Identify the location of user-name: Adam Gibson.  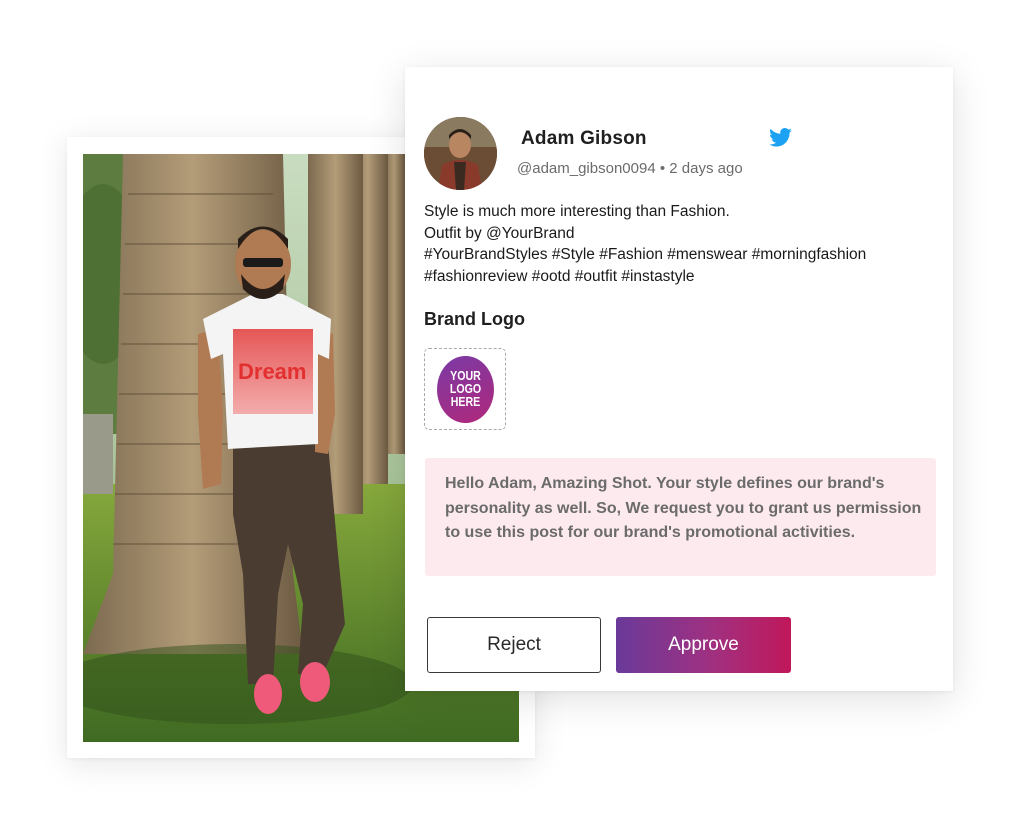
(584, 139).